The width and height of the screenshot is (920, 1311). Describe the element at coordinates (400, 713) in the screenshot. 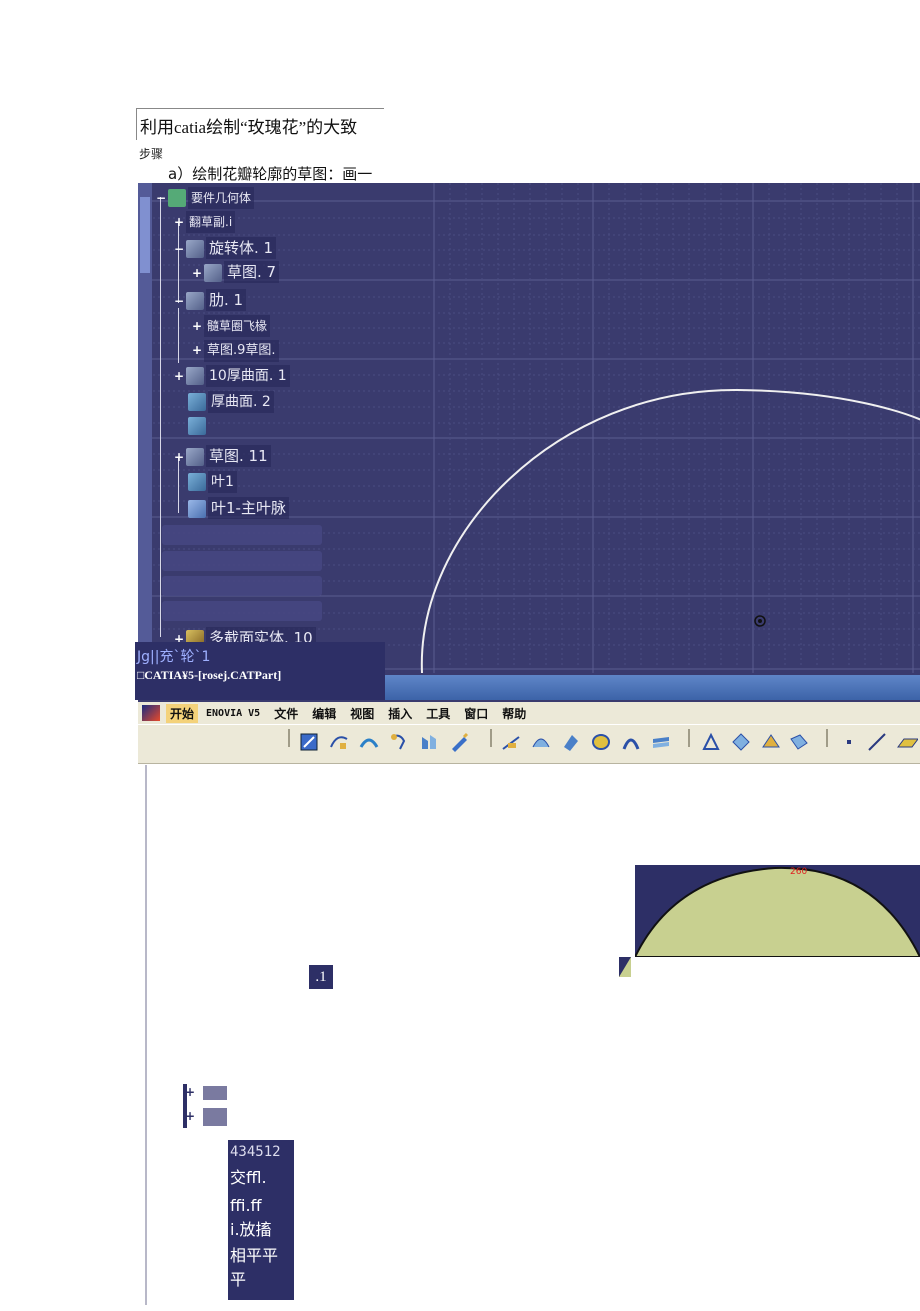

I see `menu-insert: 插入` at that location.